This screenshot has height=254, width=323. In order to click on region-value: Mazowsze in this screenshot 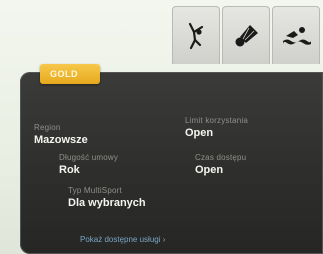, I will do `click(61, 140)`.